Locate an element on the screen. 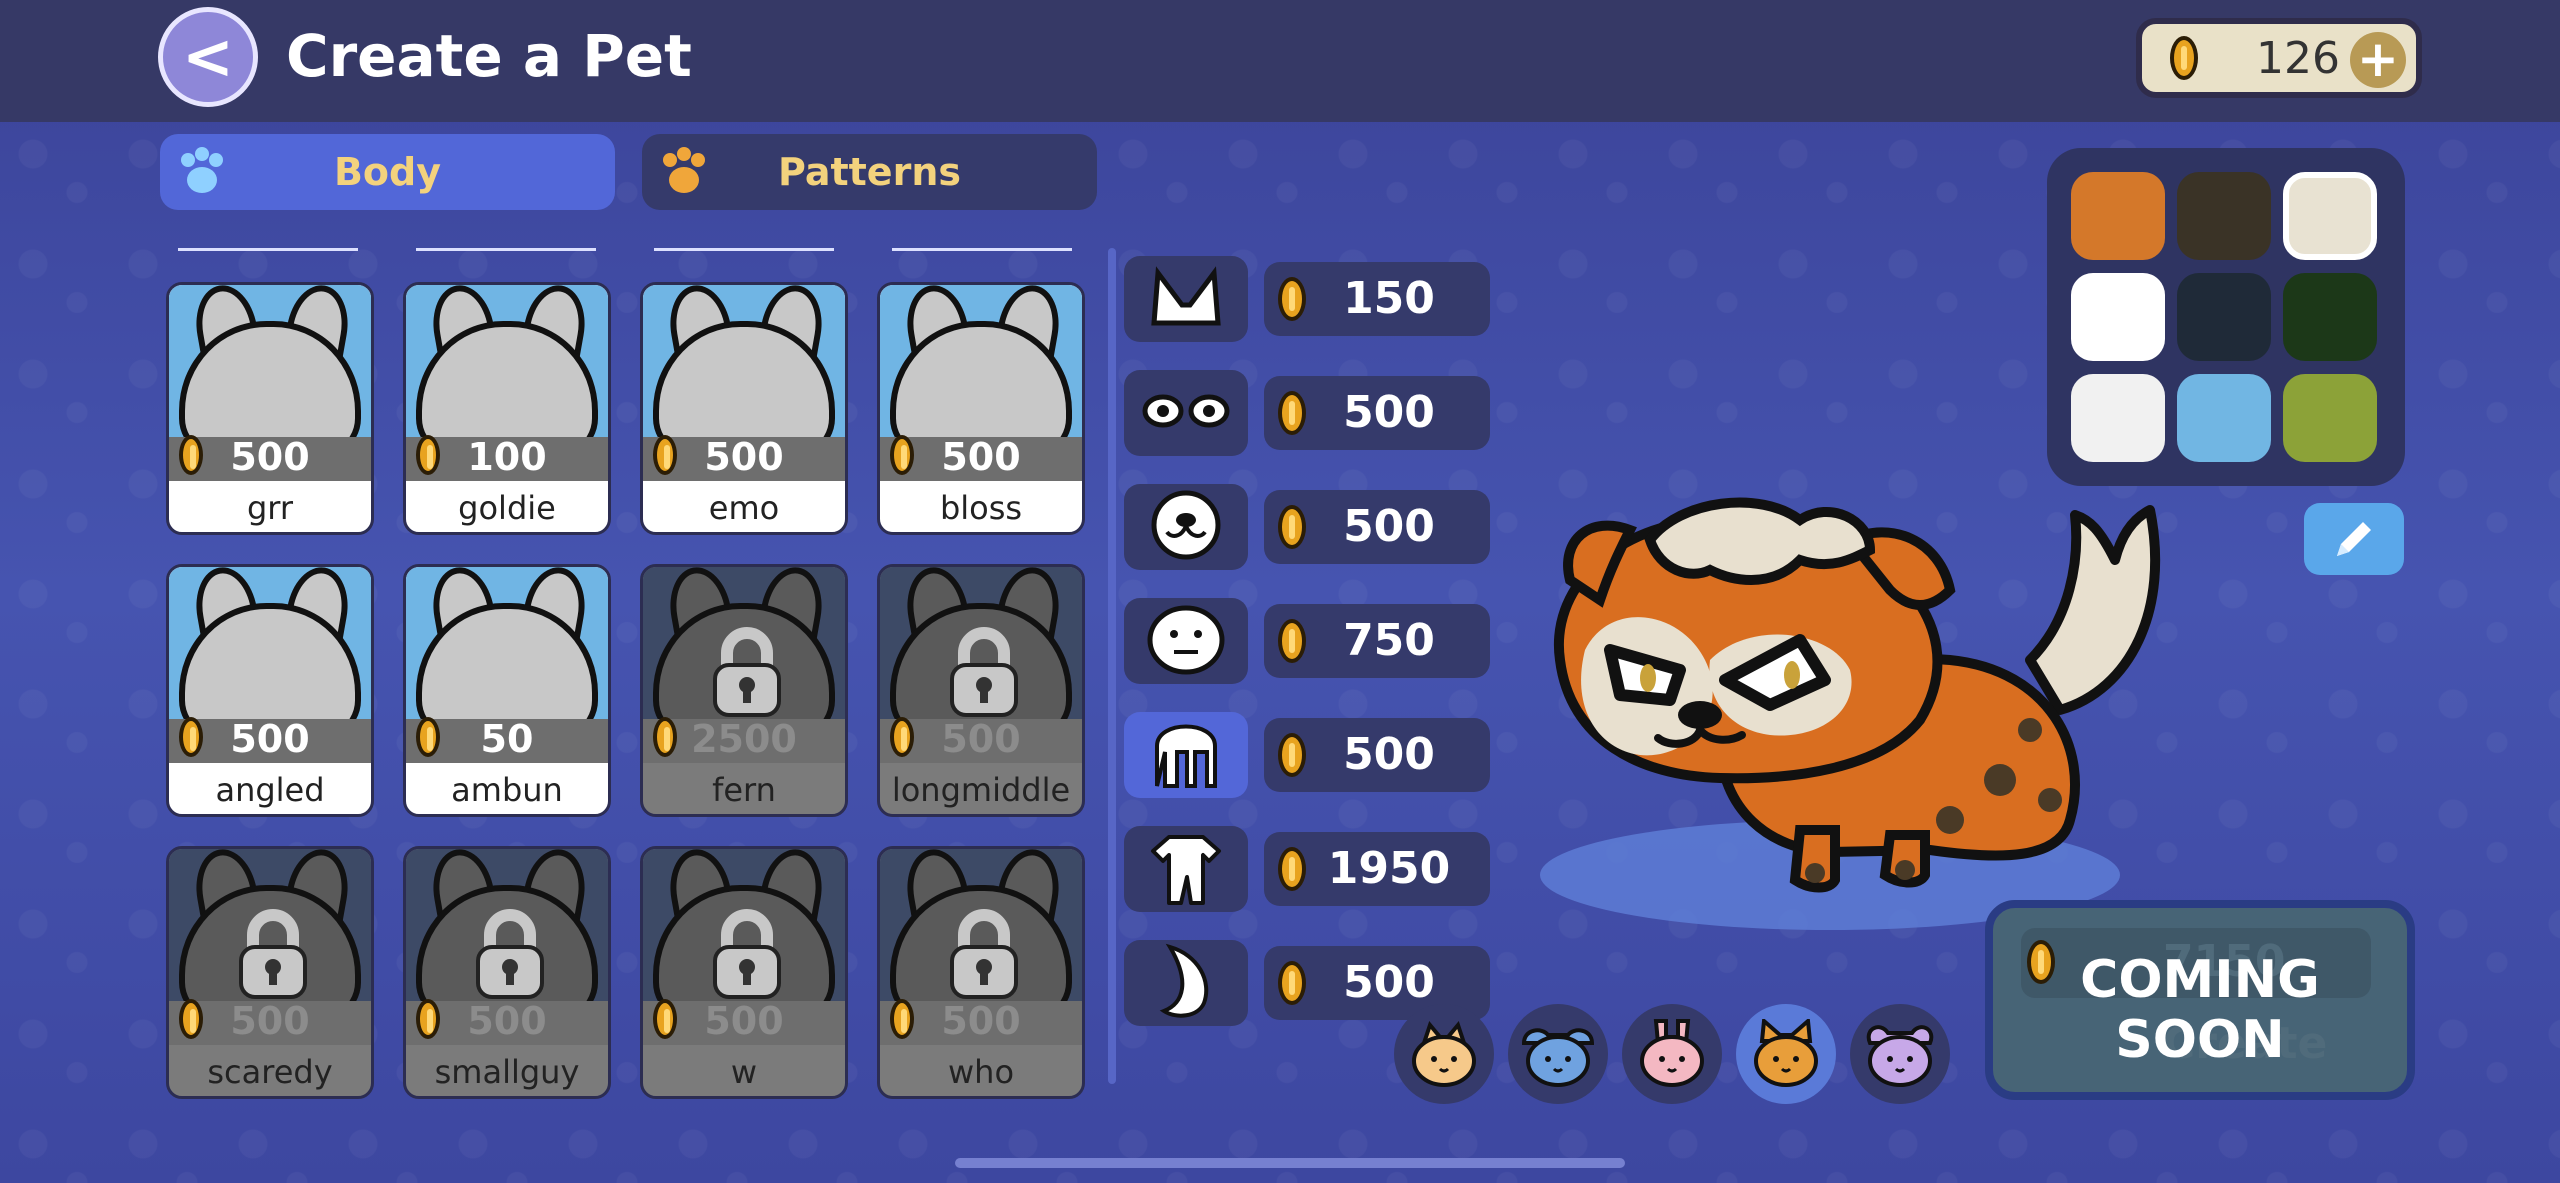  color-palette is located at coordinates (2226, 317).